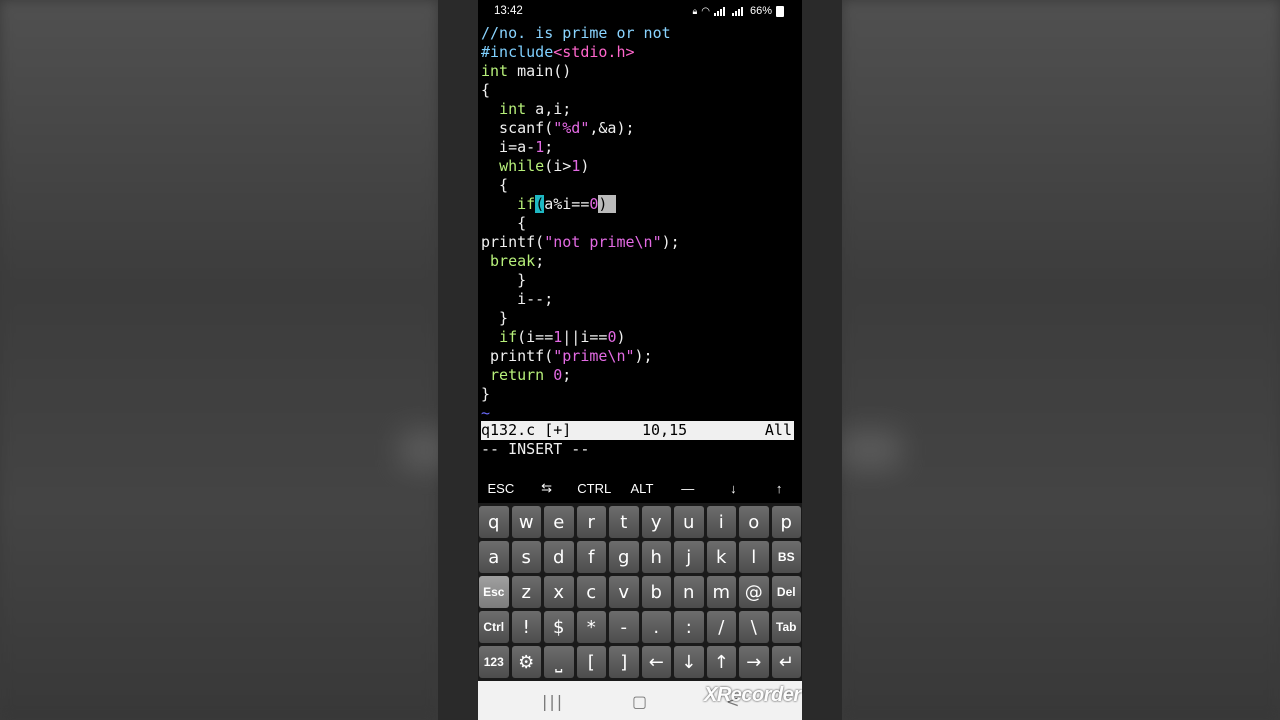 Image resolution: width=1280 pixels, height=720 pixels. I want to click on code-token: "prime\n", so click(594, 356).